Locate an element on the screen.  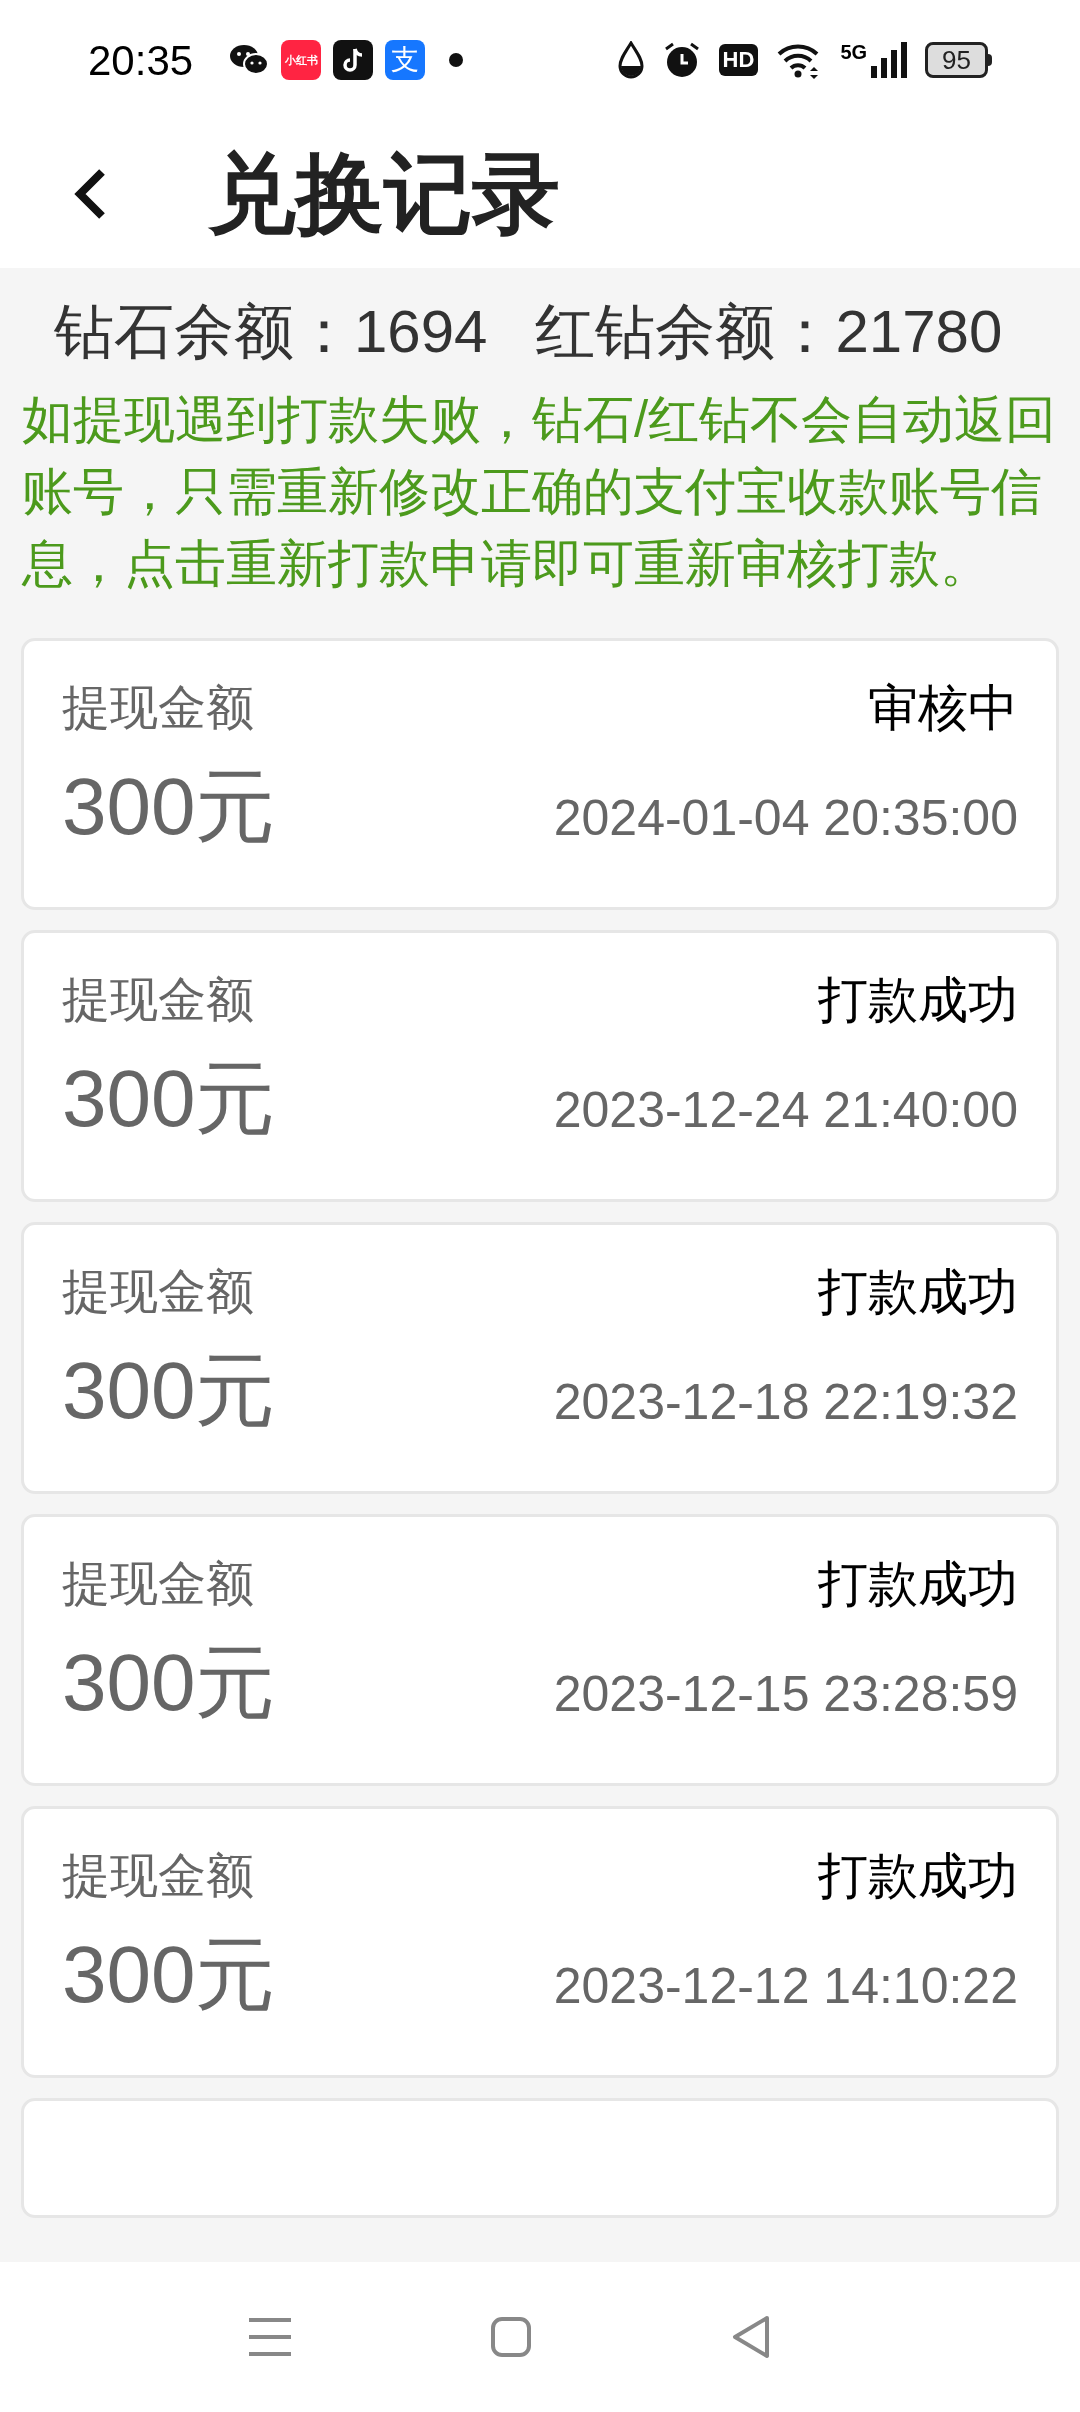
network-type: 5G is located at coordinates (854, 52).